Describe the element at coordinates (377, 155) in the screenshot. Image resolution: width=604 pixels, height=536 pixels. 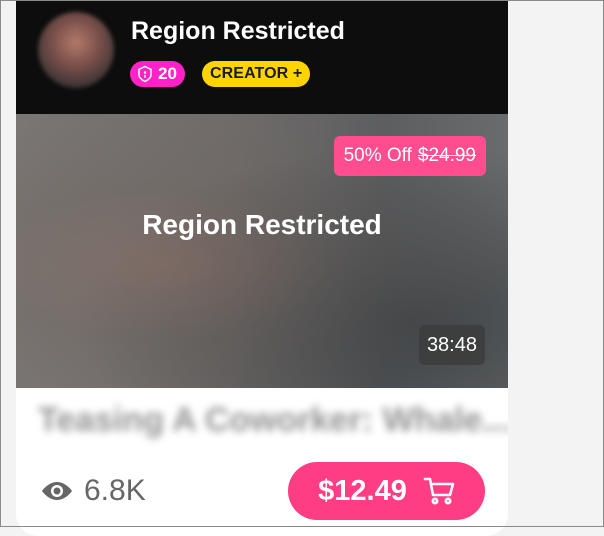
I see `discount-label: 50% Off` at that location.